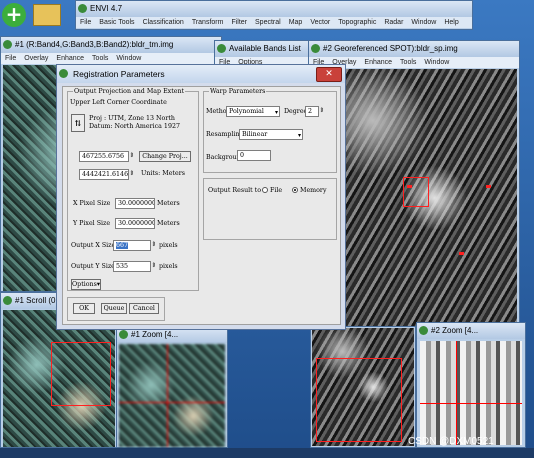  I want to click on gcp-marker, so click(409, 186).